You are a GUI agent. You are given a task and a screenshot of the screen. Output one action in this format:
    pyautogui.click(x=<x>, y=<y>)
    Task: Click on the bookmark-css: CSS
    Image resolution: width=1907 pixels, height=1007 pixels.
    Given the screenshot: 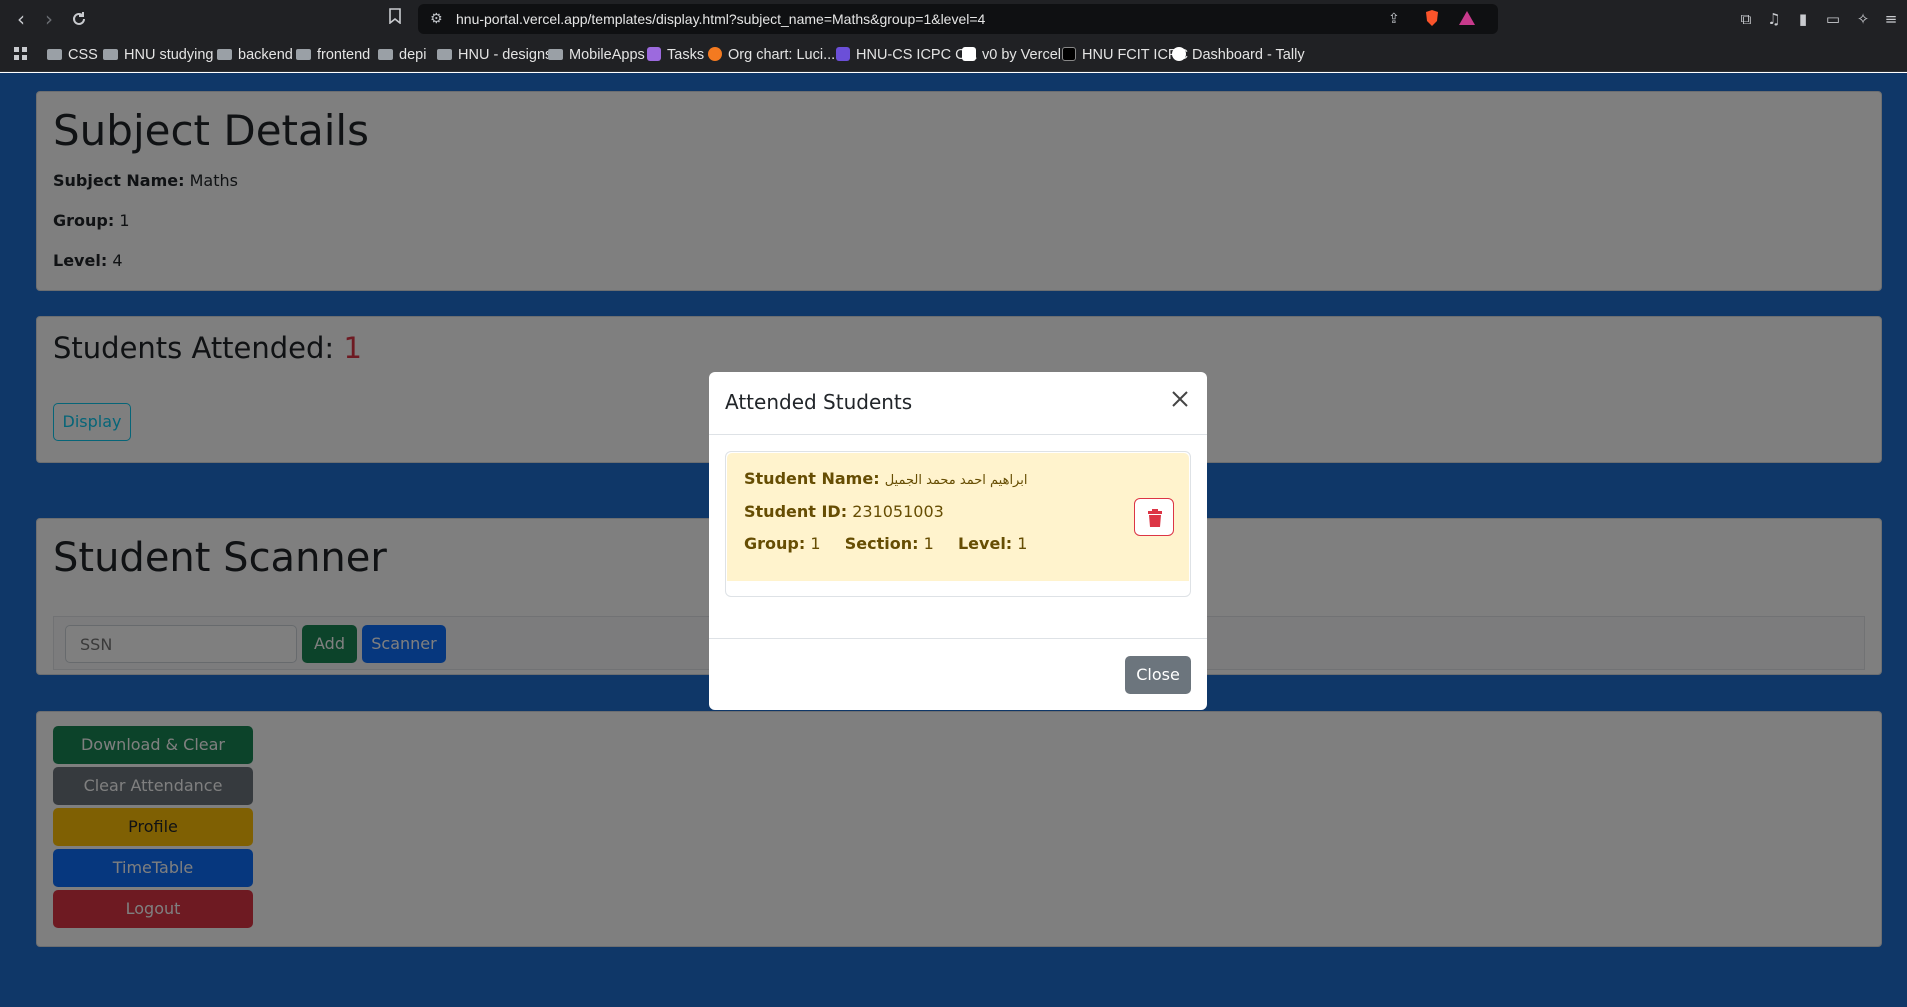 What is the action you would take?
    pyautogui.click(x=72, y=55)
    